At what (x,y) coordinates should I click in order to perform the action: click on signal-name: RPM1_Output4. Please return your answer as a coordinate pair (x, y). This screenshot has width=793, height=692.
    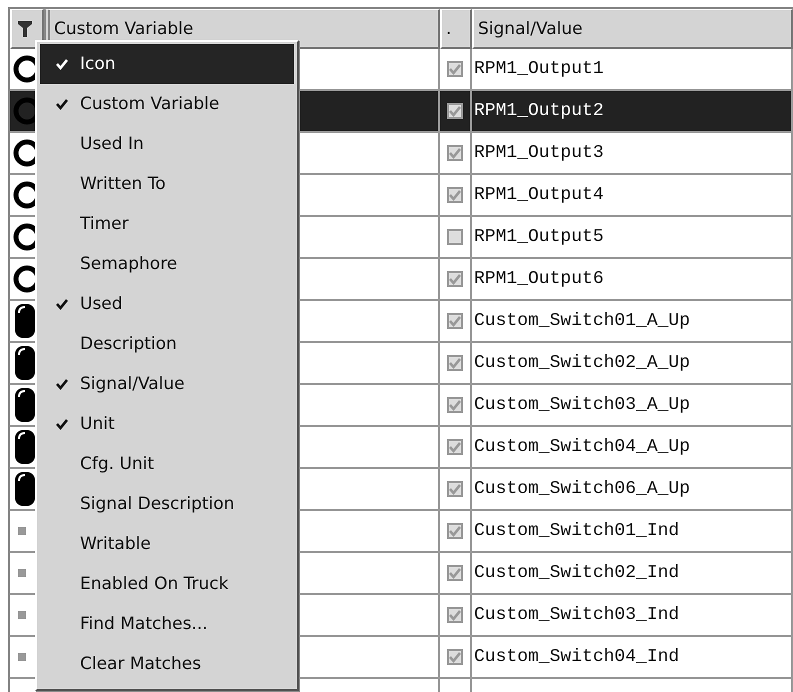
    Looking at the image, I should click on (538, 195).